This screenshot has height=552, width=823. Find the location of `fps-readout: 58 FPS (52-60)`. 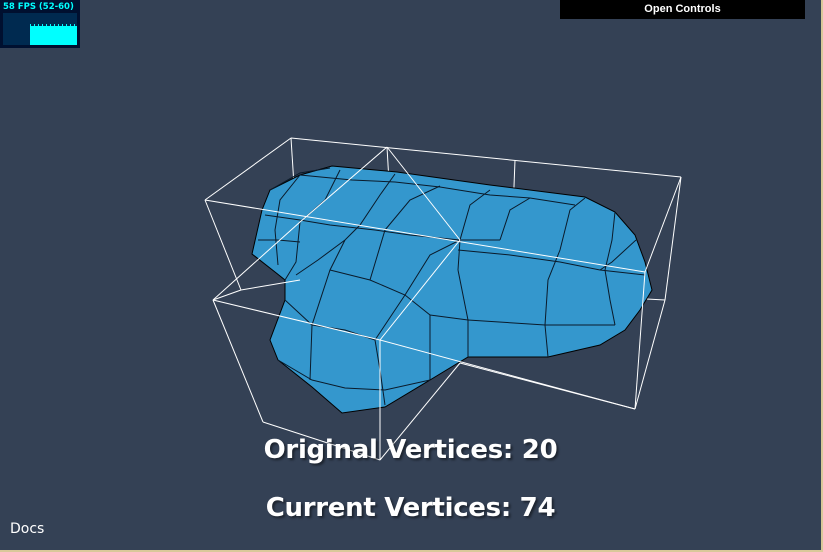

fps-readout: 58 FPS (52-60) is located at coordinates (38, 7).